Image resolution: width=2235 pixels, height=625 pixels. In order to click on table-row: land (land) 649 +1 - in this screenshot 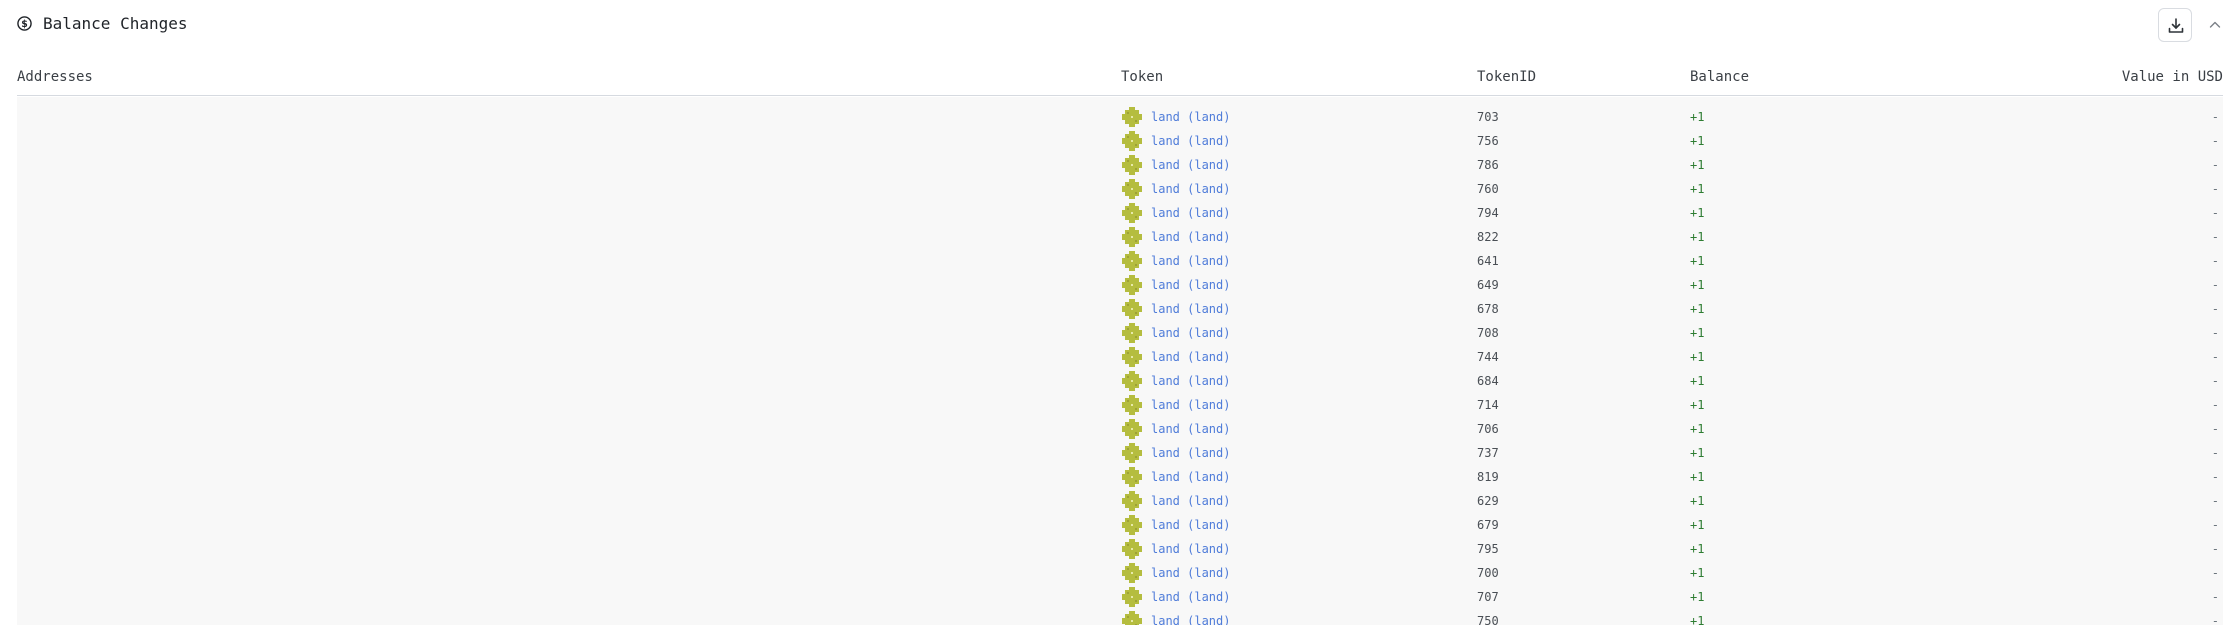, I will do `click(1120, 286)`.